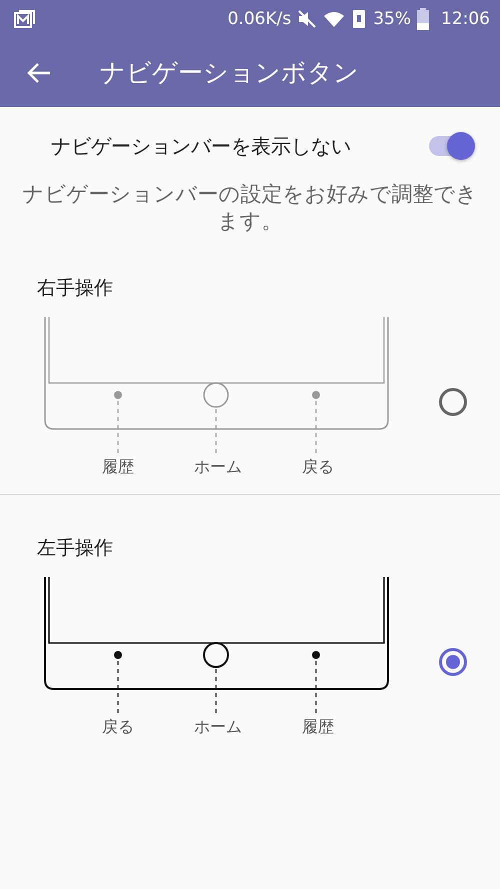  What do you see at coordinates (250, 208) in the screenshot?
I see `description-text: ナビゲーションバーの設定をお好みで調整できます。` at bounding box center [250, 208].